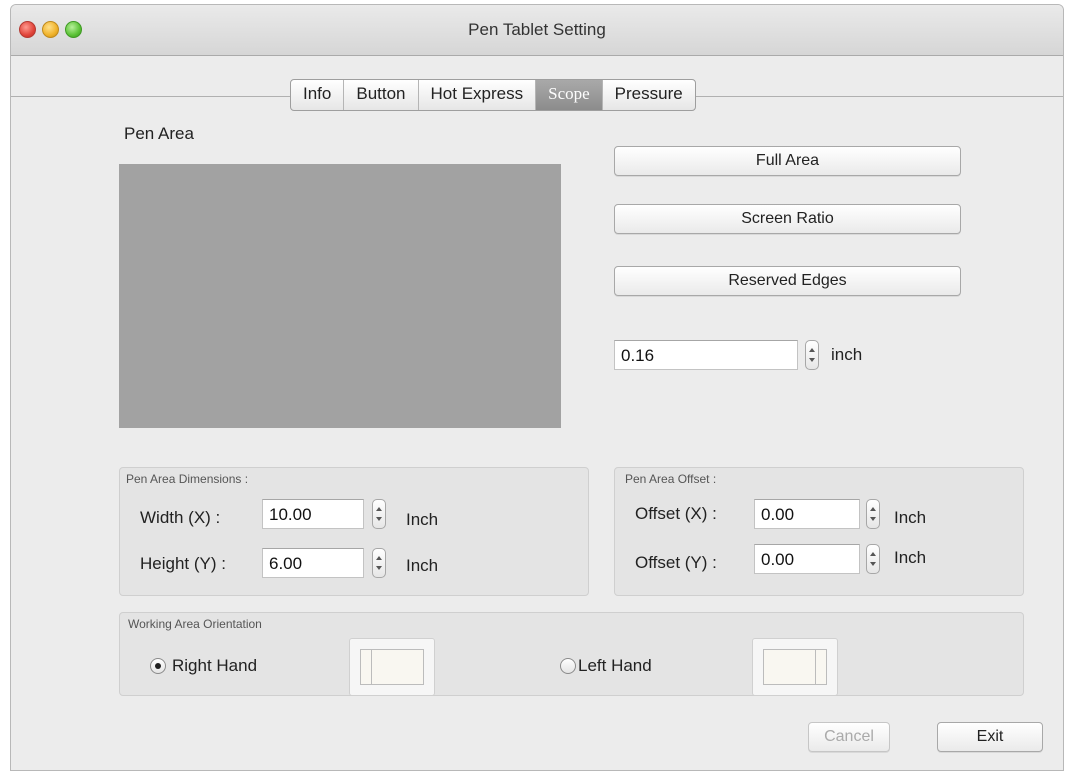 The width and height of the screenshot is (1075, 771). Describe the element at coordinates (795, 667) in the screenshot. I see `left-hand-orientation-icon` at that location.